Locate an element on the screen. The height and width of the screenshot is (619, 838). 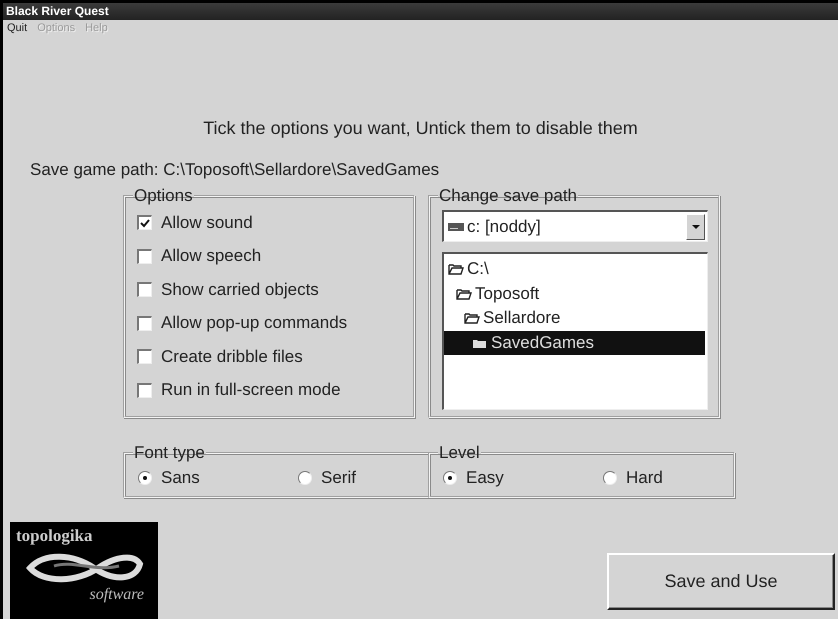
menu-item: Quit is located at coordinates (17, 28).